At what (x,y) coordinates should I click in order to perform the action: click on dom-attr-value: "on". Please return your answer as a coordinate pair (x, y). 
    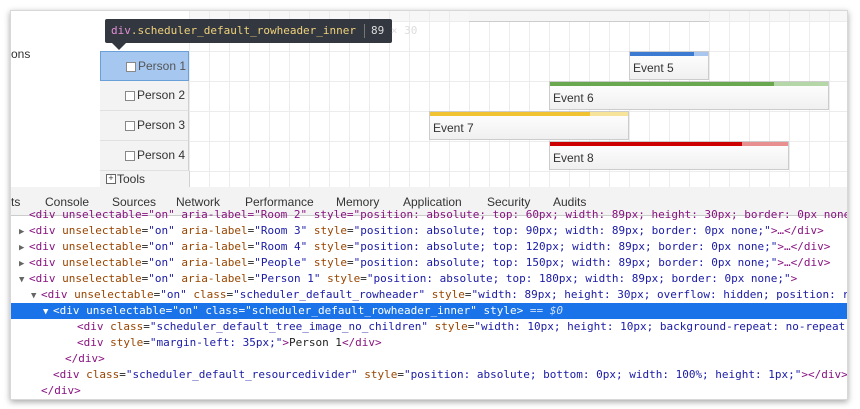
    Looking at the image, I should click on (185, 310).